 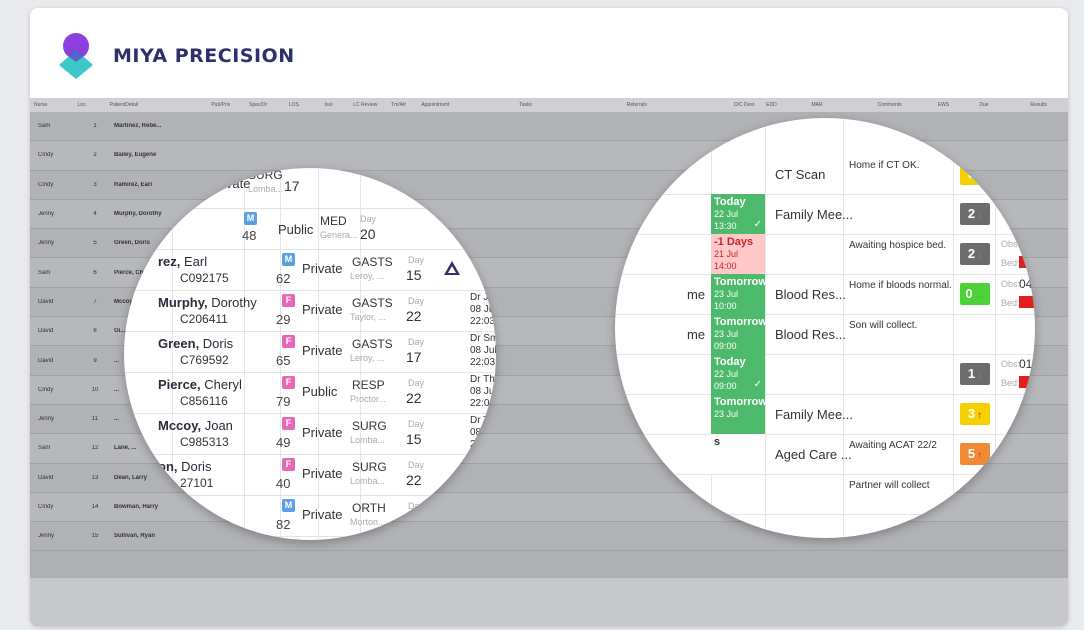 I want to click on column-header: Results, so click(x=1047, y=105).